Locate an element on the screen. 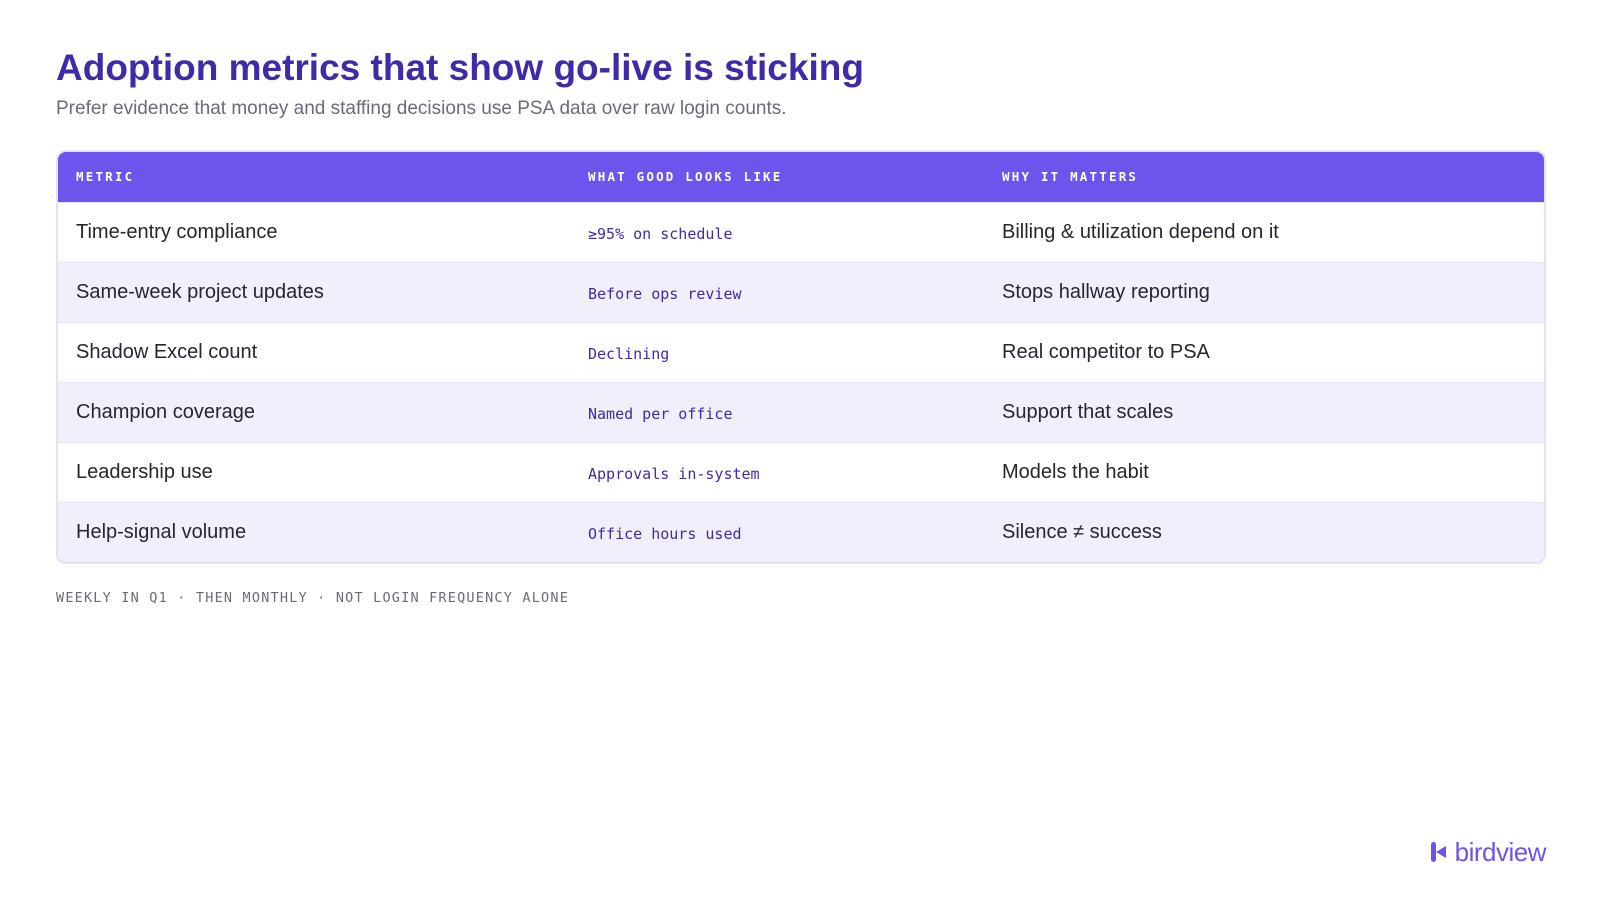 The height and width of the screenshot is (900, 1600). brand-logo: birdview is located at coordinates (1488, 852).